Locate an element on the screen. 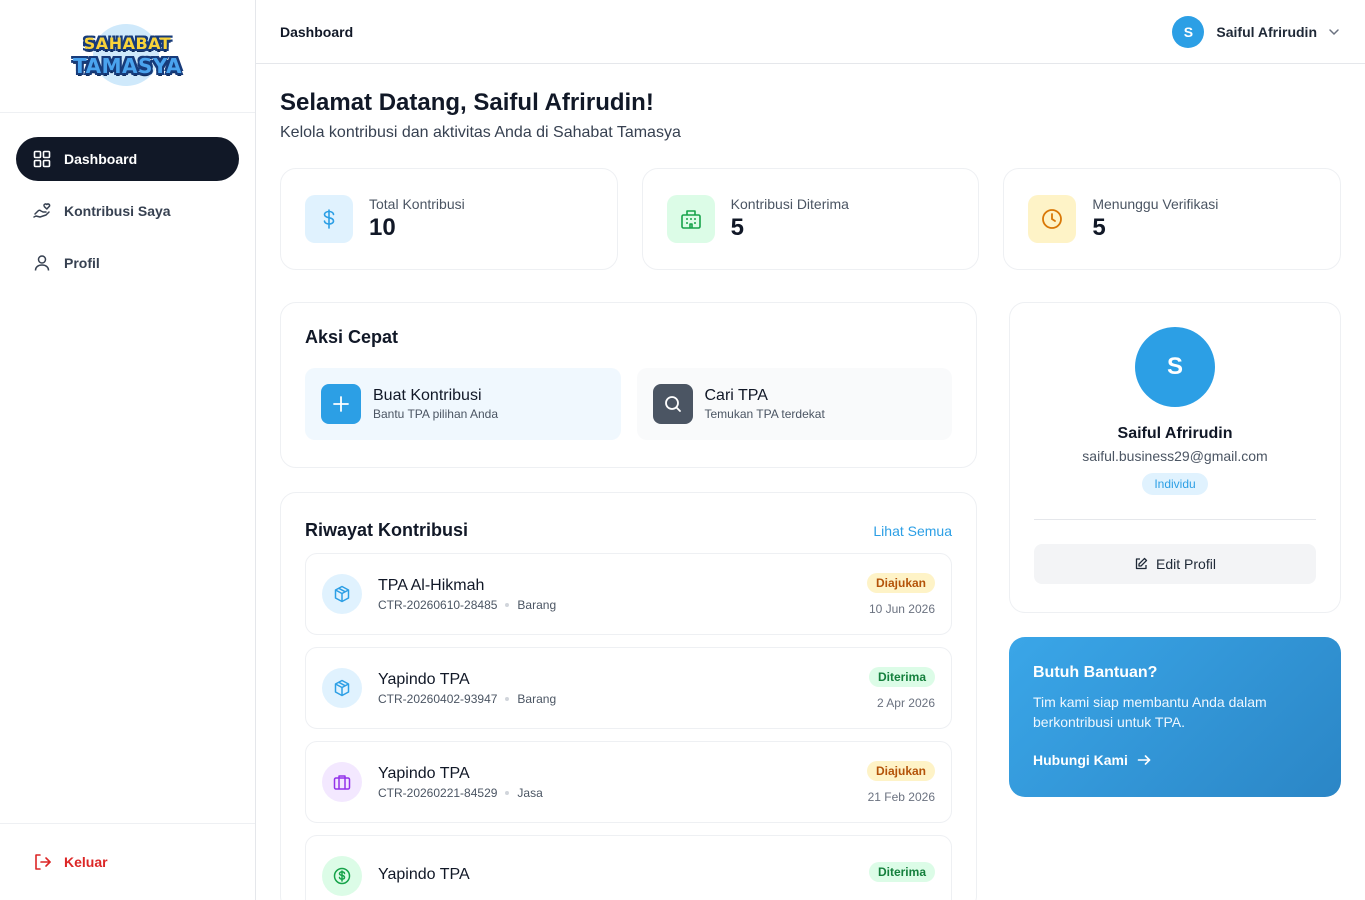 This screenshot has height=900, width=1365. arrow-right-icon is located at coordinates (1144, 760).